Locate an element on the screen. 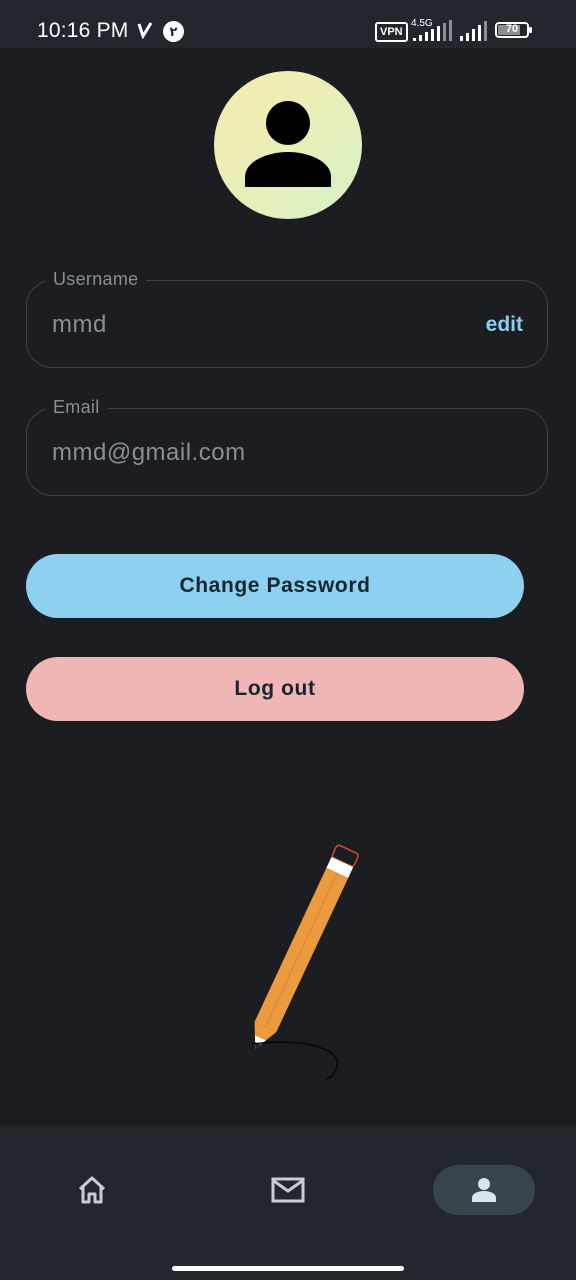 The image size is (576, 1280). avatar is located at coordinates (288, 145).